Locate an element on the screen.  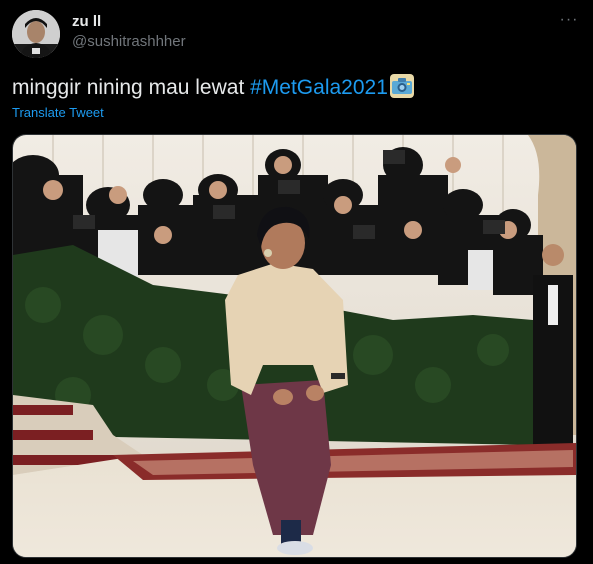
tweet-text-plain: minggir nining mau lewat is located at coordinates (131, 87).